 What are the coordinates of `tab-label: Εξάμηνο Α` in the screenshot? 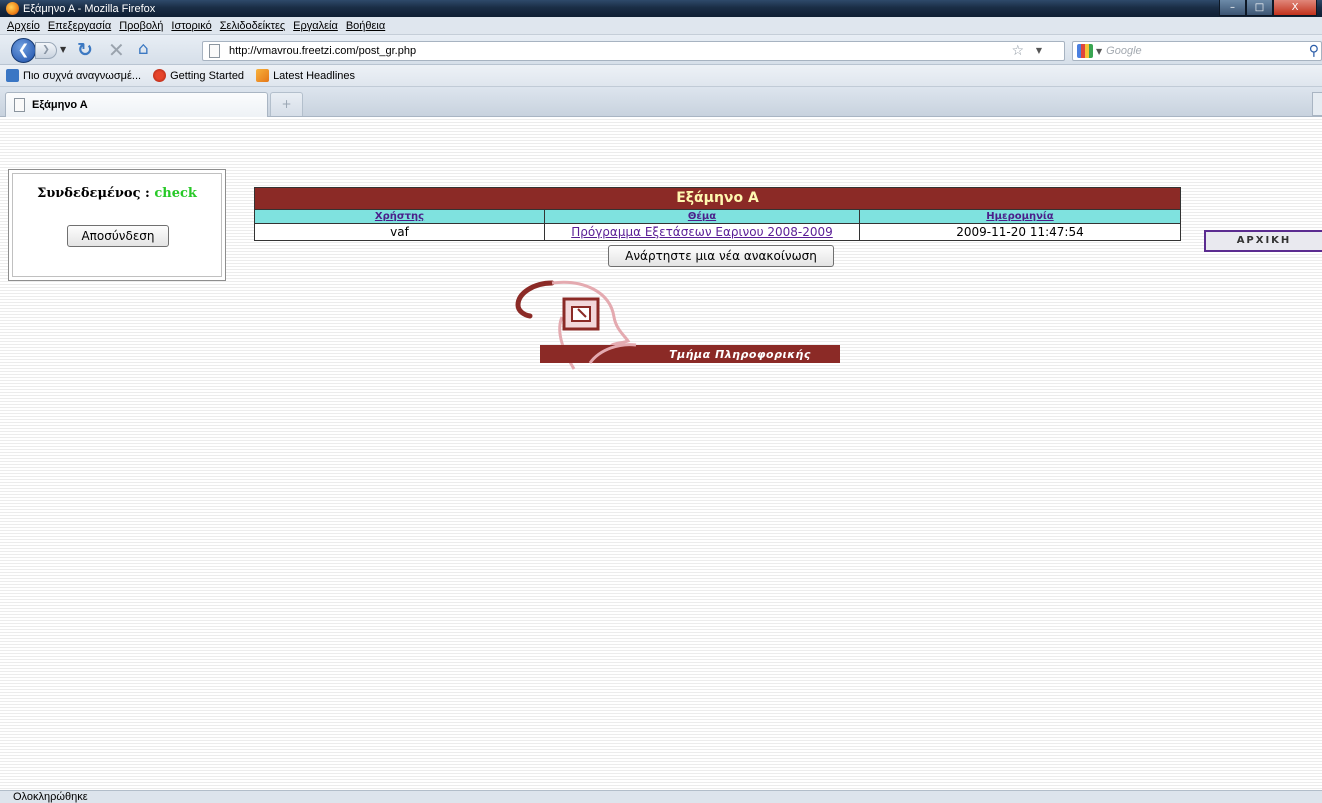 It's located at (60, 105).